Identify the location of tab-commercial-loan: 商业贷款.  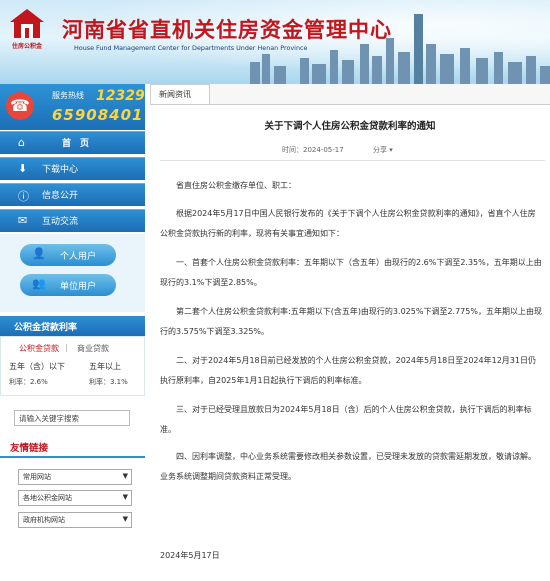
(93, 348).